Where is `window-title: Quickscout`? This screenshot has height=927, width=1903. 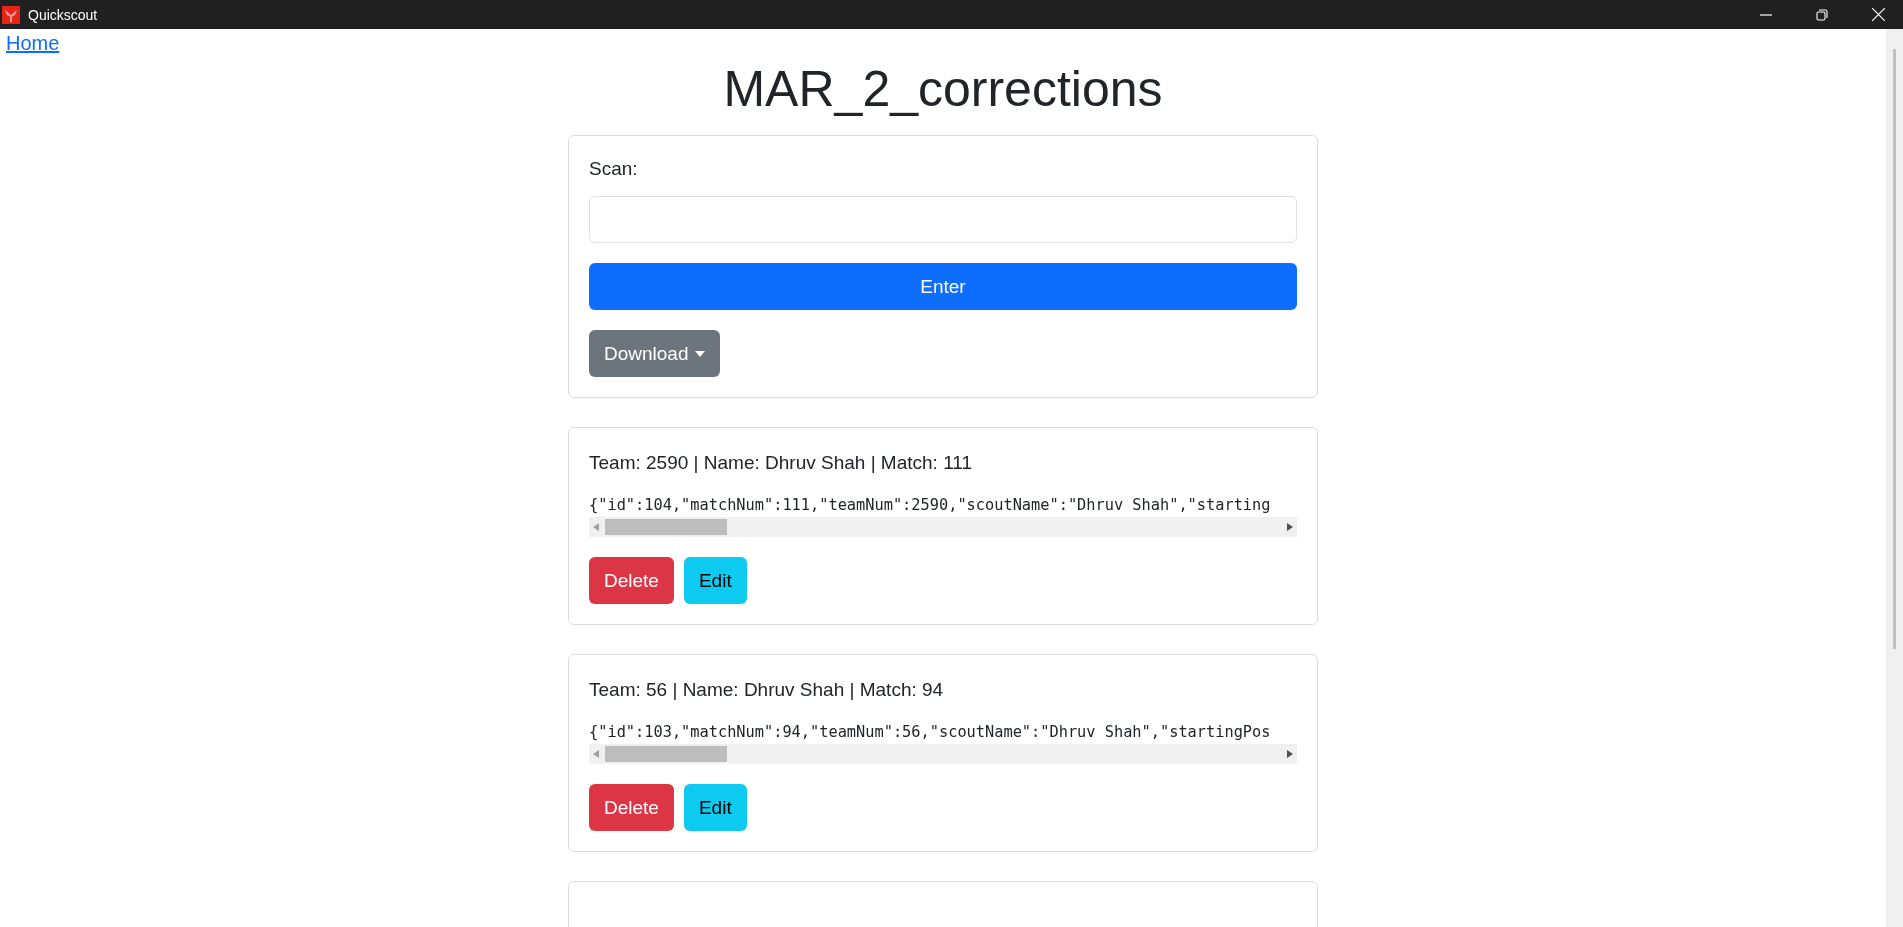 window-title: Quickscout is located at coordinates (63, 14).